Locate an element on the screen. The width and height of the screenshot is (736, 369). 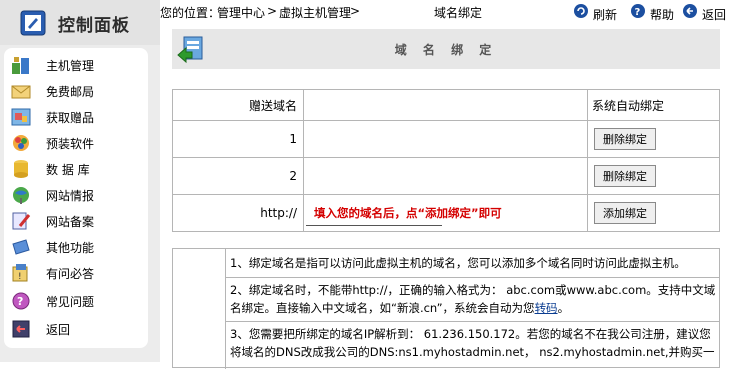
sidebar-item-host-management: 主机管理 is located at coordinates (80, 65).